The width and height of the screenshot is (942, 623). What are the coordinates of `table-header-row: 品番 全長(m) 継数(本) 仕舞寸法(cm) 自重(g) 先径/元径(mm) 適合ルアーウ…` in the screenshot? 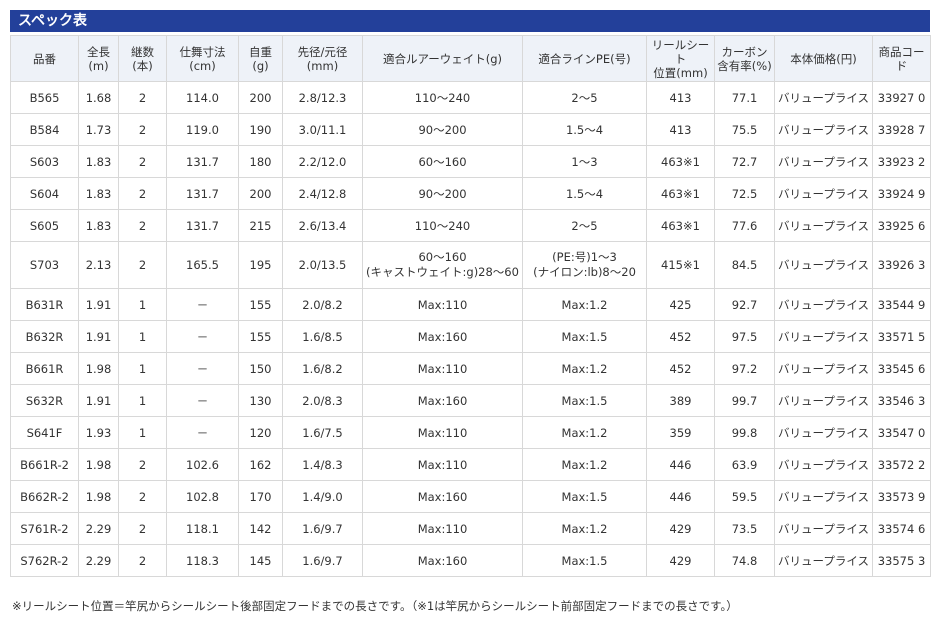 It's located at (470, 58).